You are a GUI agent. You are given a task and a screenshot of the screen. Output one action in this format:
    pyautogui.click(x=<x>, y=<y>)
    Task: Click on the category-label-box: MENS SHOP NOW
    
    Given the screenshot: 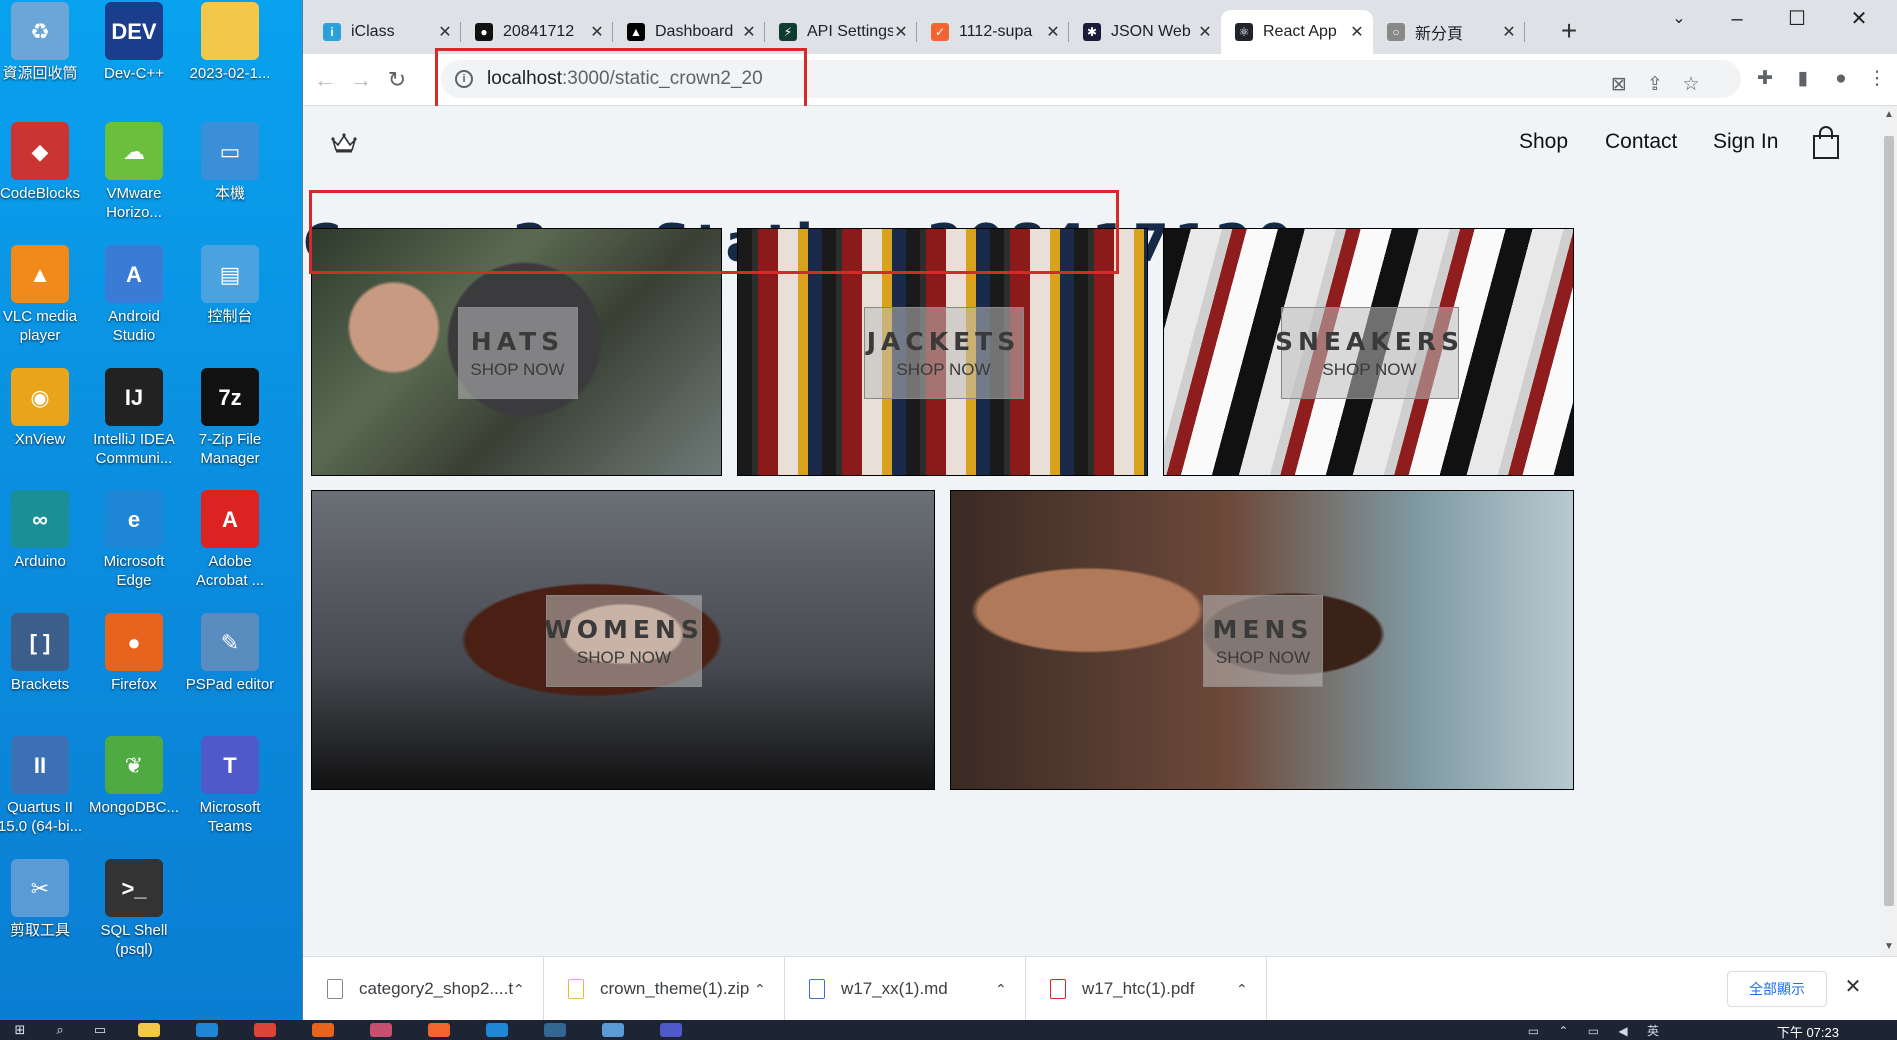 What is the action you would take?
    pyautogui.click(x=1263, y=641)
    